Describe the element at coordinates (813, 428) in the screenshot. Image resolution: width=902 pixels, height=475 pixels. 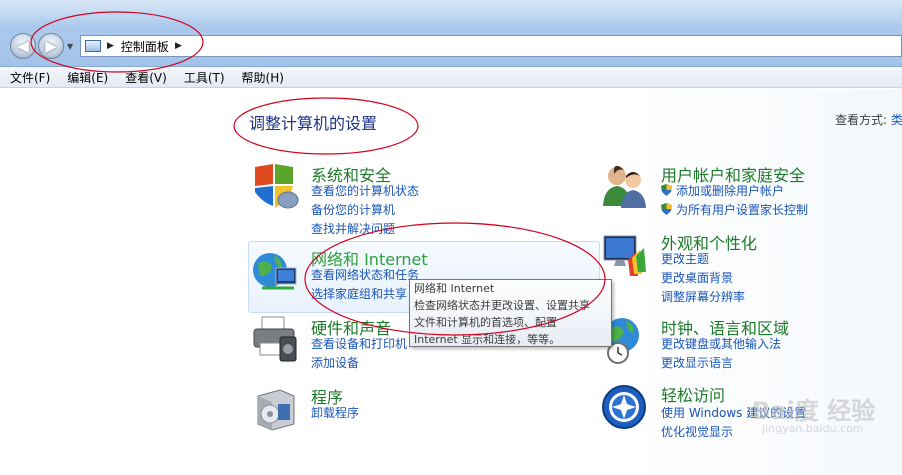
I see `watermark-url: jingyan.baidu.com` at that location.